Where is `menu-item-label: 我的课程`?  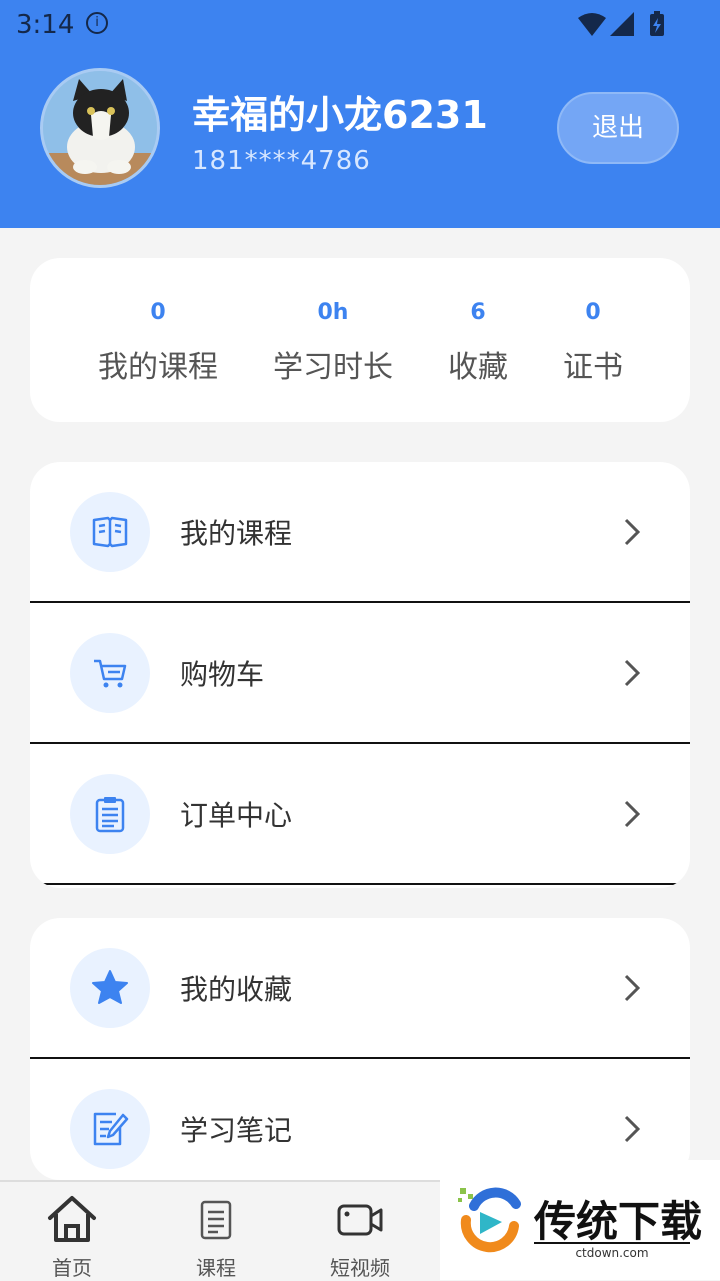
menu-item-label: 我的课程 is located at coordinates (236, 533).